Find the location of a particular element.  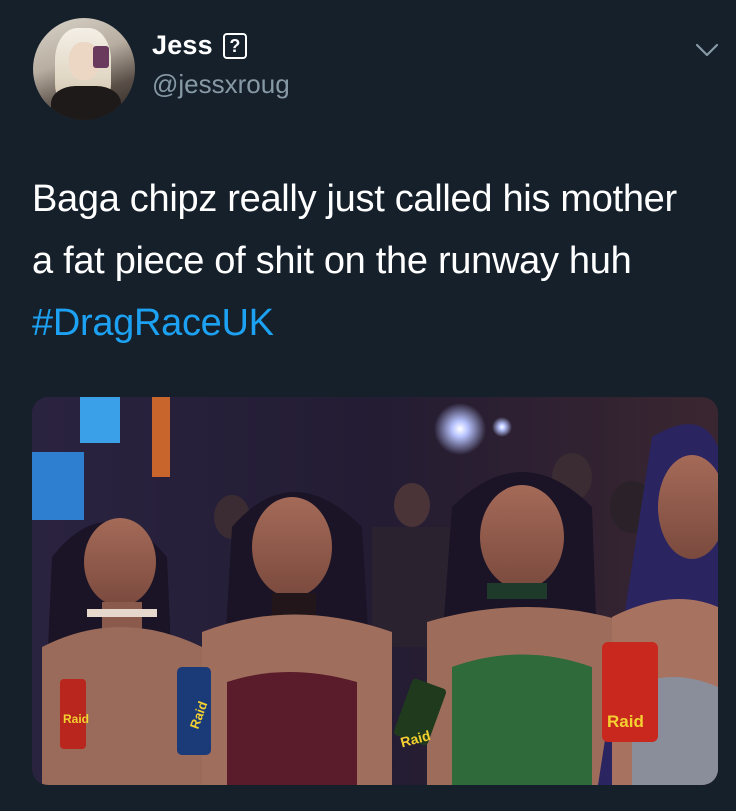

author-handle: @jessxroug is located at coordinates (221, 84).